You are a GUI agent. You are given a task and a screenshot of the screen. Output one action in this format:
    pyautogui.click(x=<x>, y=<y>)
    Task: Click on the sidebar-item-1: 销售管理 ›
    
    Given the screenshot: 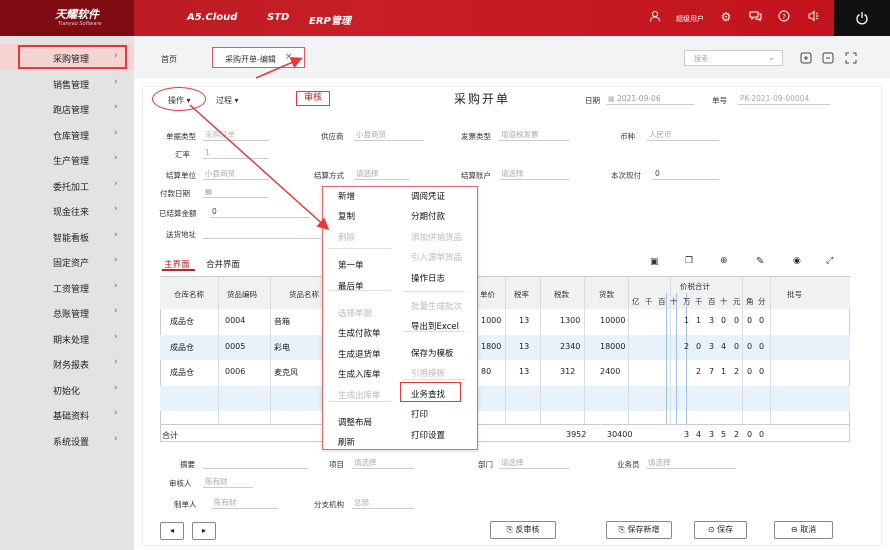 What is the action you would take?
    pyautogui.click(x=67, y=83)
    